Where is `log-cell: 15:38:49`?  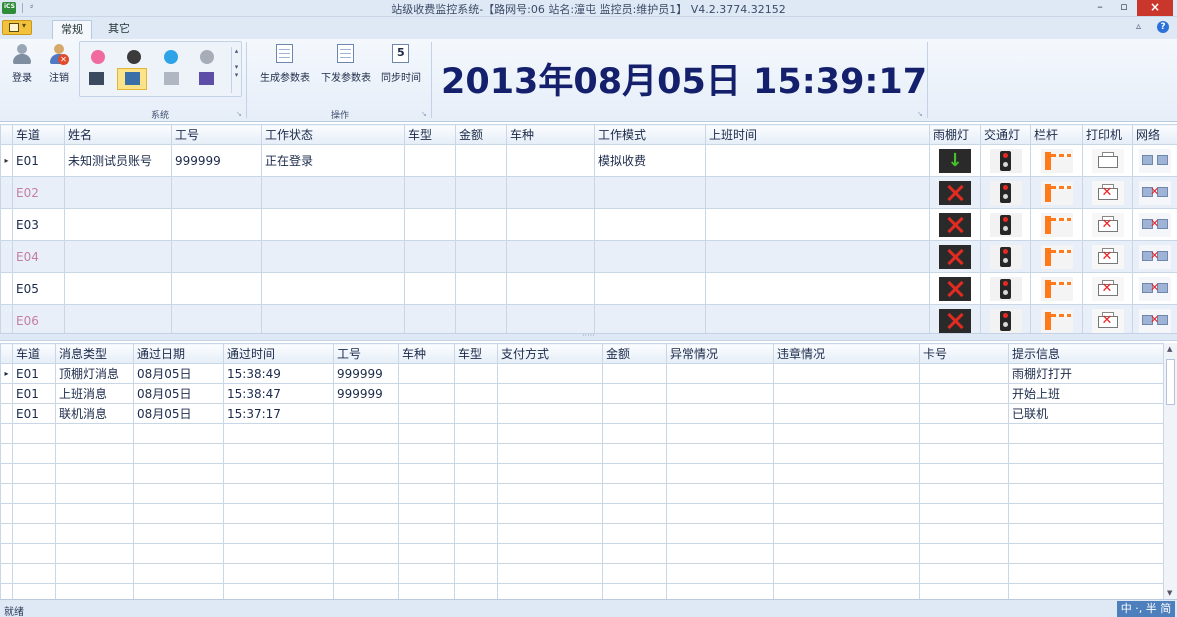 log-cell: 15:38:49 is located at coordinates (278, 373).